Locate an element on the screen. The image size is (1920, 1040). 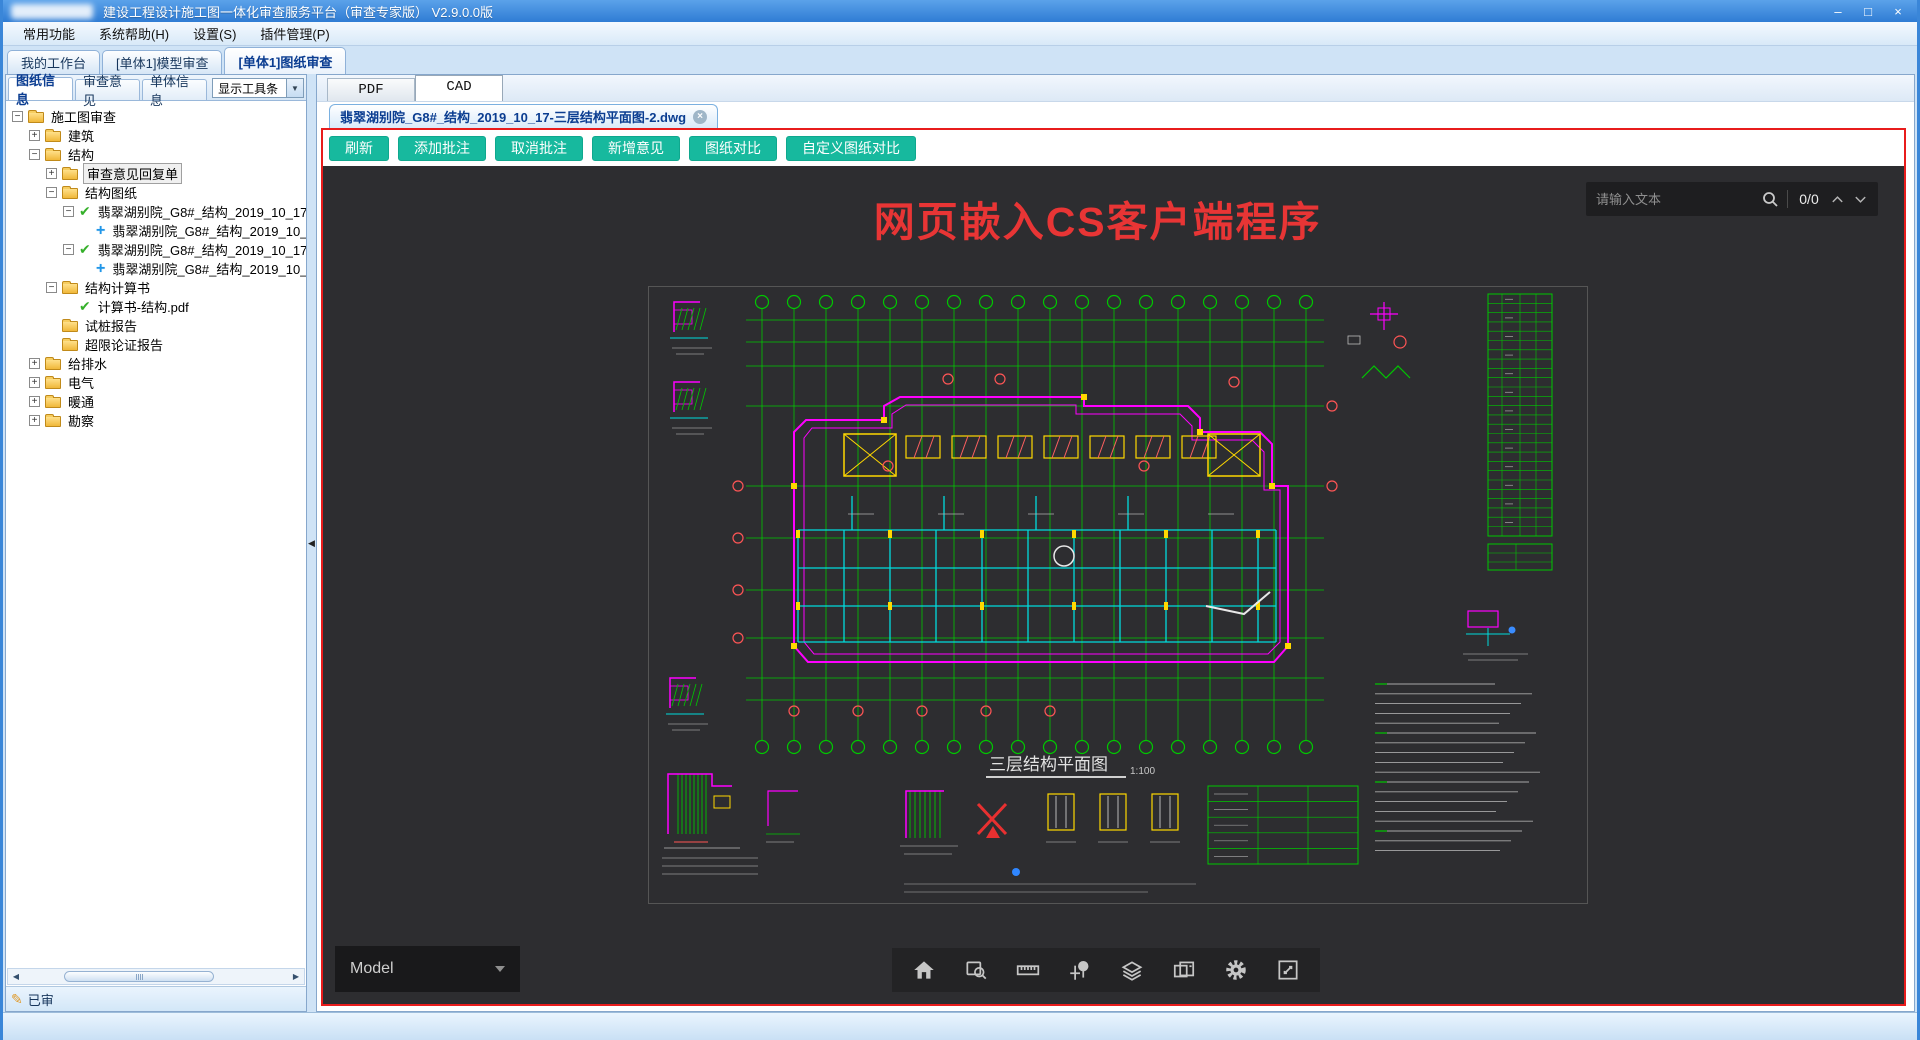
tree-item: − 结构图纸 is located at coordinates (156, 192).